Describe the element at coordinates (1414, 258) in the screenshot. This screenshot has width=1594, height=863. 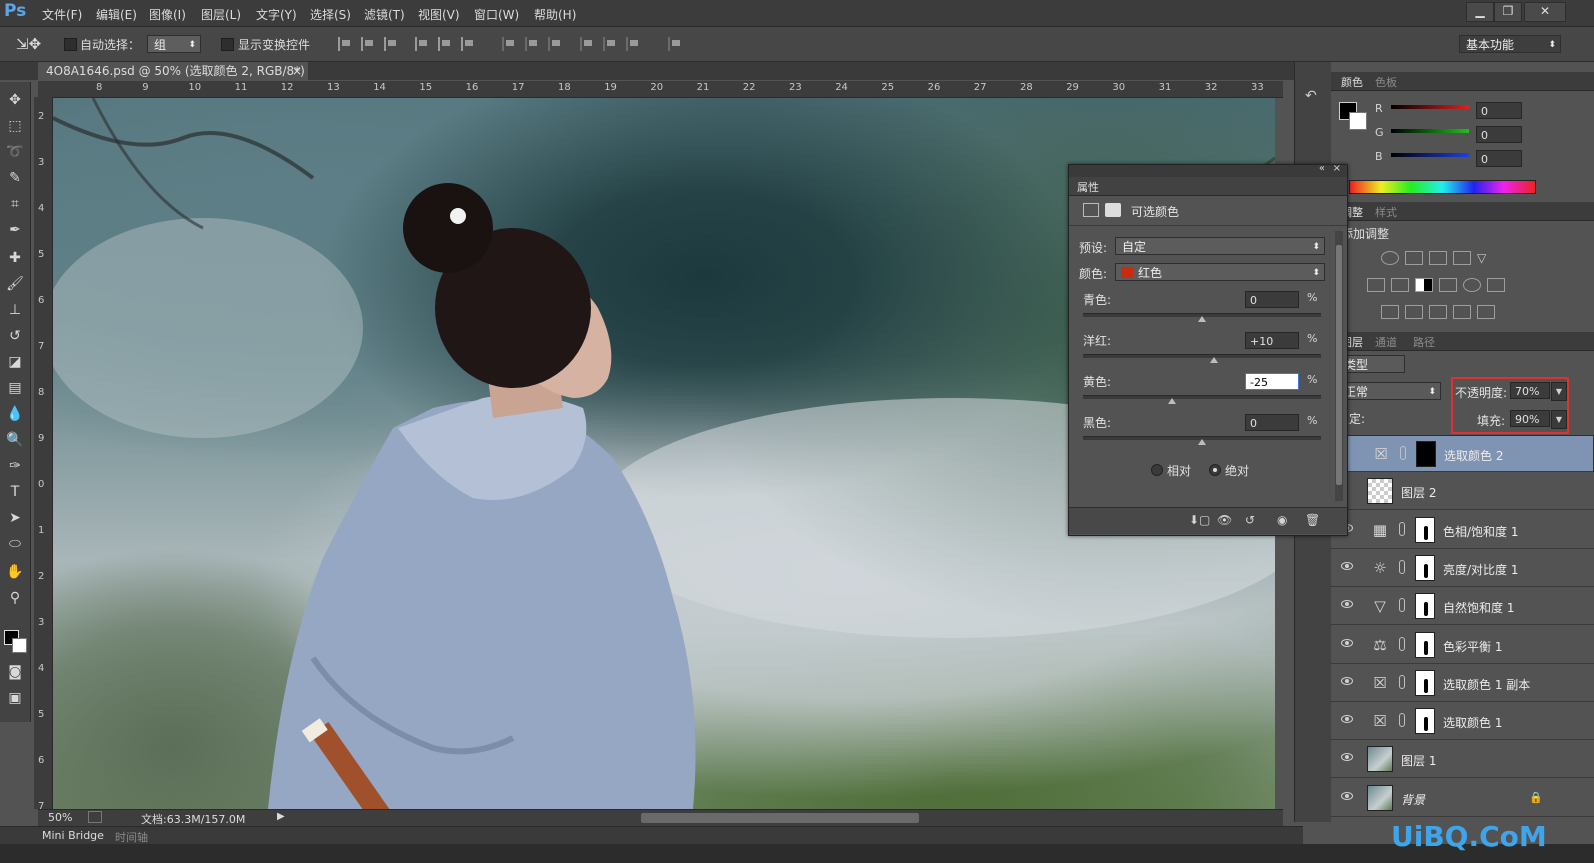
I see `levels-adjust-icon` at that location.